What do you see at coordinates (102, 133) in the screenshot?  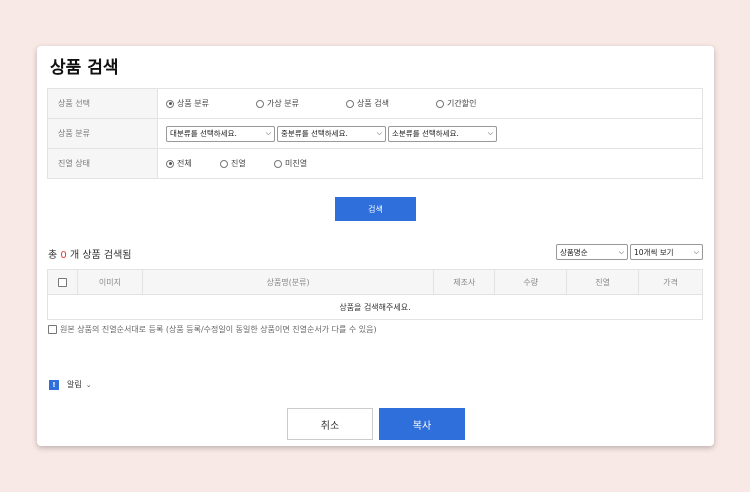 I see `category-row-label: 상품 분류` at bounding box center [102, 133].